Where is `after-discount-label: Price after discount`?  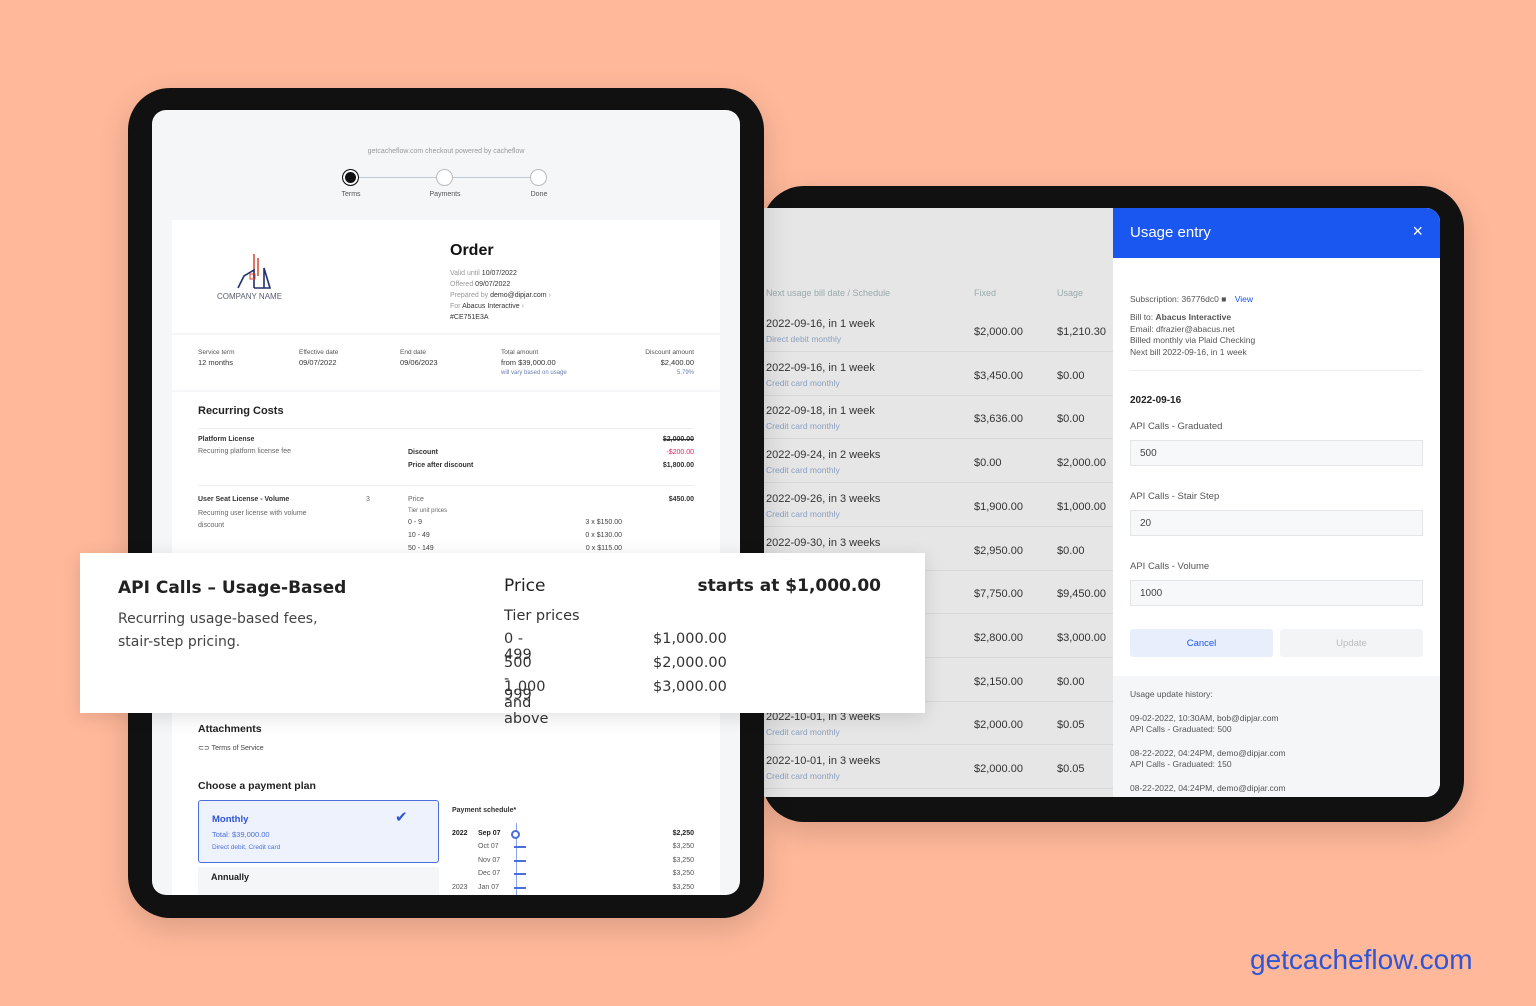 after-discount-label: Price after discount is located at coordinates (441, 465).